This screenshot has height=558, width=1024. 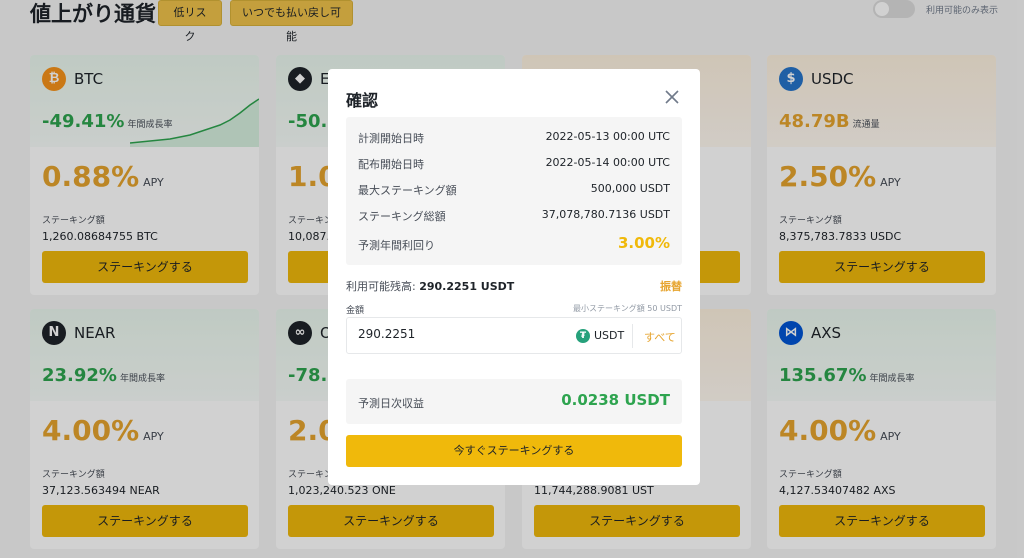 I want to click on stake-now-button: 今すぐステーキングする, so click(x=514, y=451).